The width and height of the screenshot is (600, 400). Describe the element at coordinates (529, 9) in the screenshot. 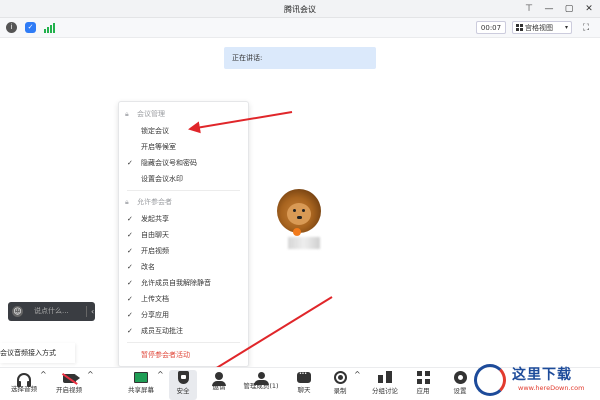

I see `pin-icon: ⊤` at that location.